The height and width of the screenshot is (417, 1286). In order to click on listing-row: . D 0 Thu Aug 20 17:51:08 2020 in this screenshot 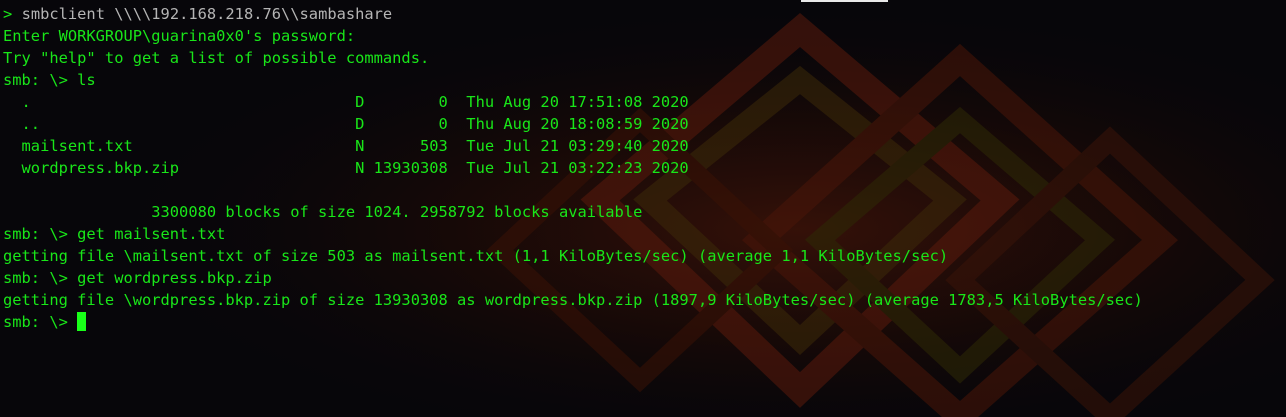, I will do `click(346, 102)`.